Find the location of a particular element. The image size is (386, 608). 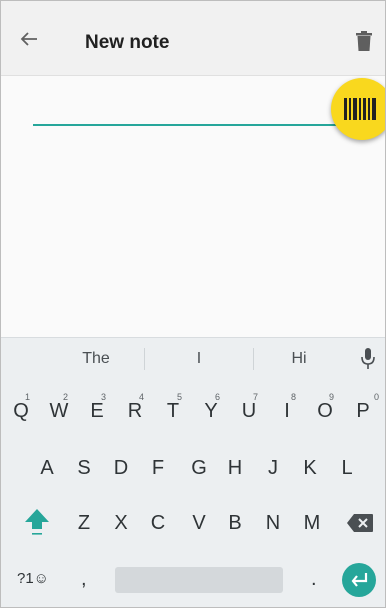

key-l: L is located at coordinates (347, 468).